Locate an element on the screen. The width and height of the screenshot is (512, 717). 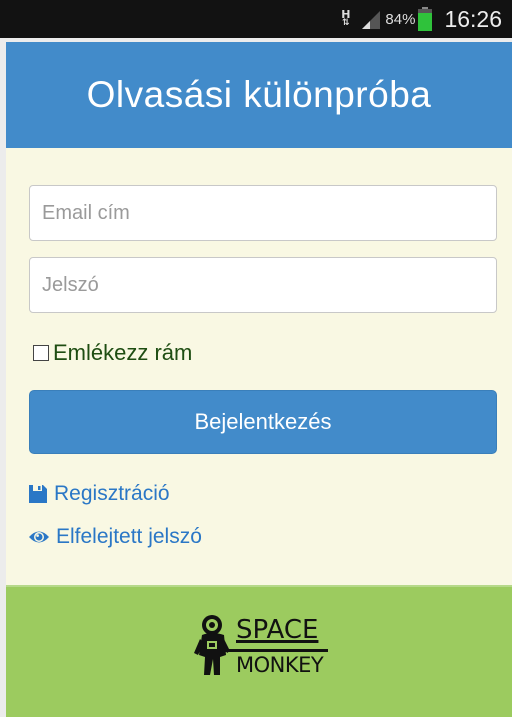
battery-icon is located at coordinates (425, 19).